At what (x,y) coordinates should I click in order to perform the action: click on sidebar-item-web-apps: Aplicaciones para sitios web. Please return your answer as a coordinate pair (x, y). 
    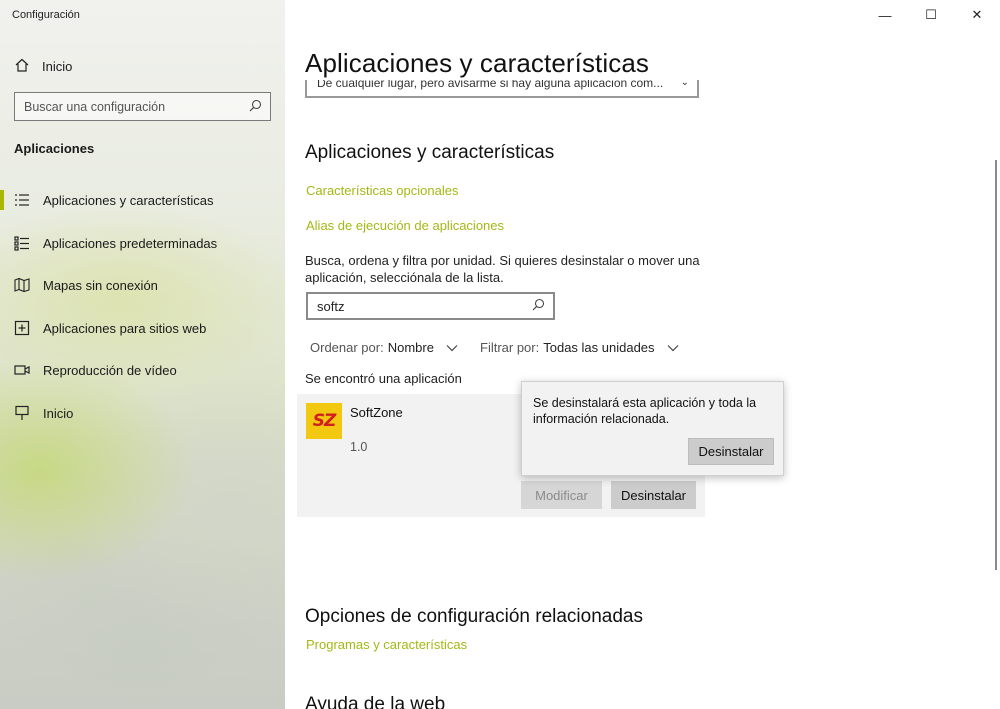
    Looking at the image, I should click on (142, 328).